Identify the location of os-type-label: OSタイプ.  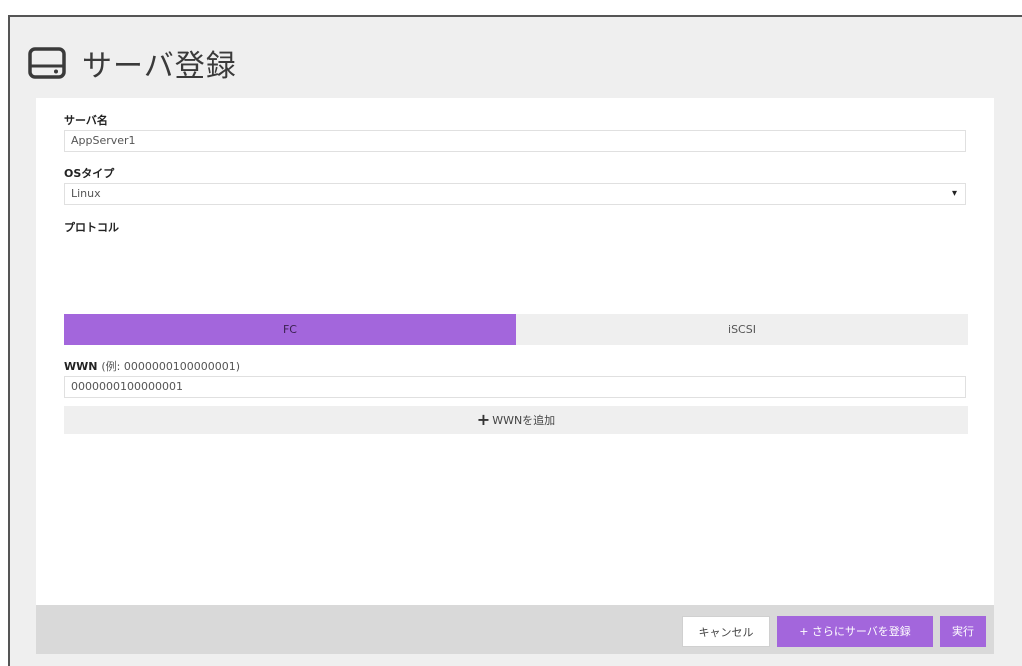
(89, 173).